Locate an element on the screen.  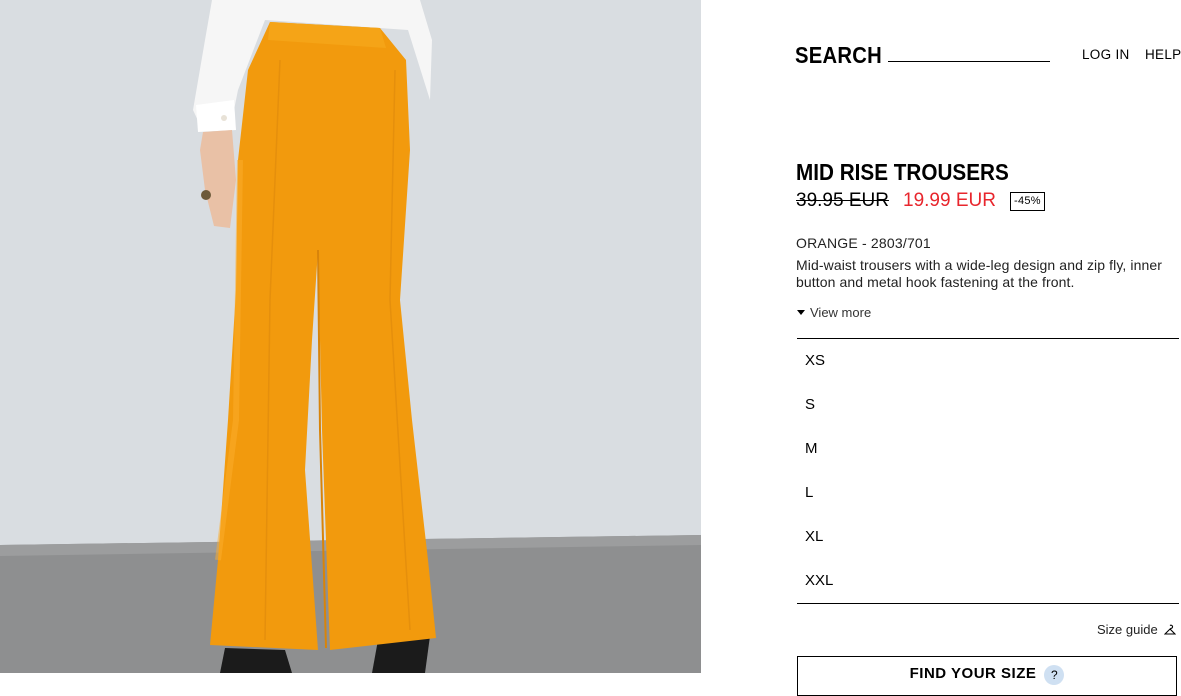
login-link: LOG IN is located at coordinates (1106, 54).